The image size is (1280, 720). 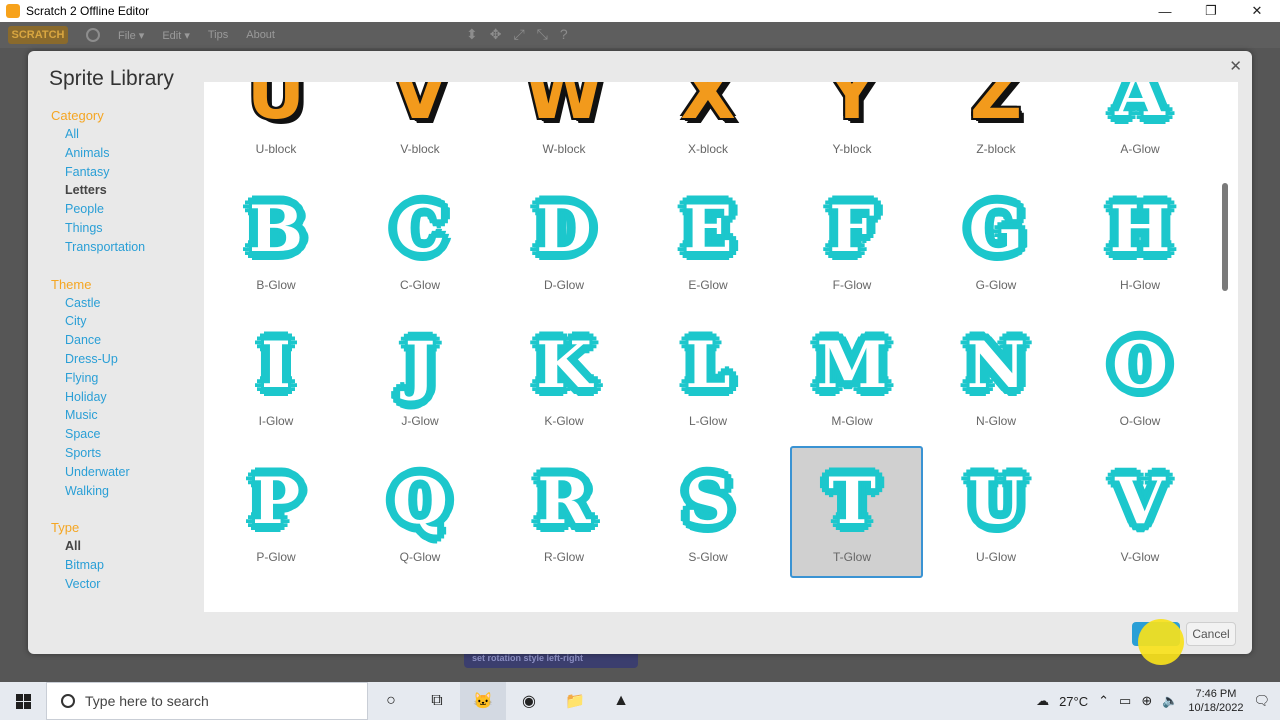 I want to click on sprite-name-label: Y-block, so click(x=852, y=149).